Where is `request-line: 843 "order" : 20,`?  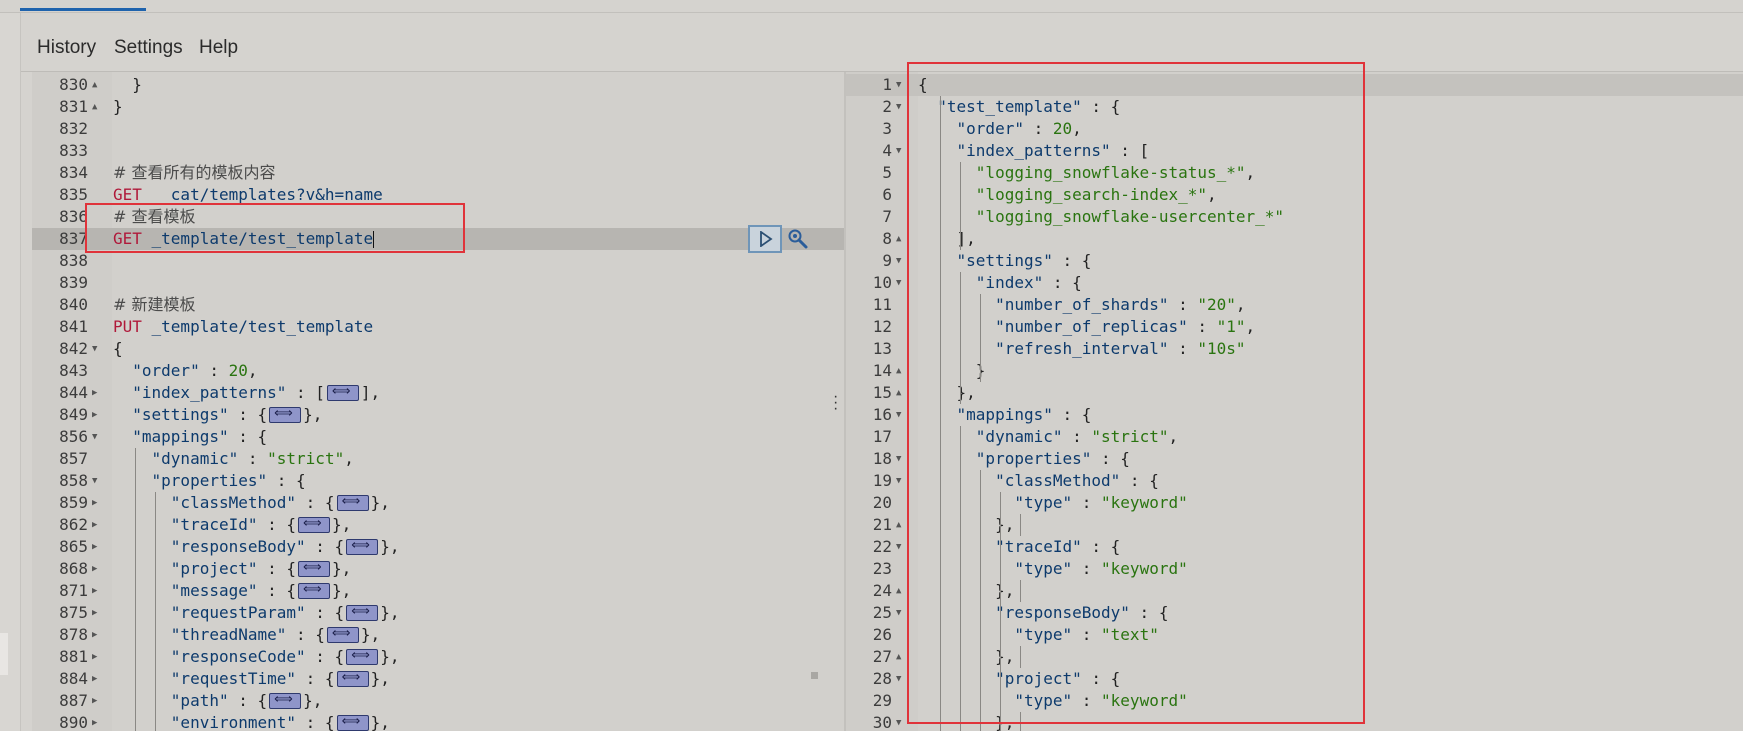 request-line: 843 "order" : 20, is located at coordinates (438, 371).